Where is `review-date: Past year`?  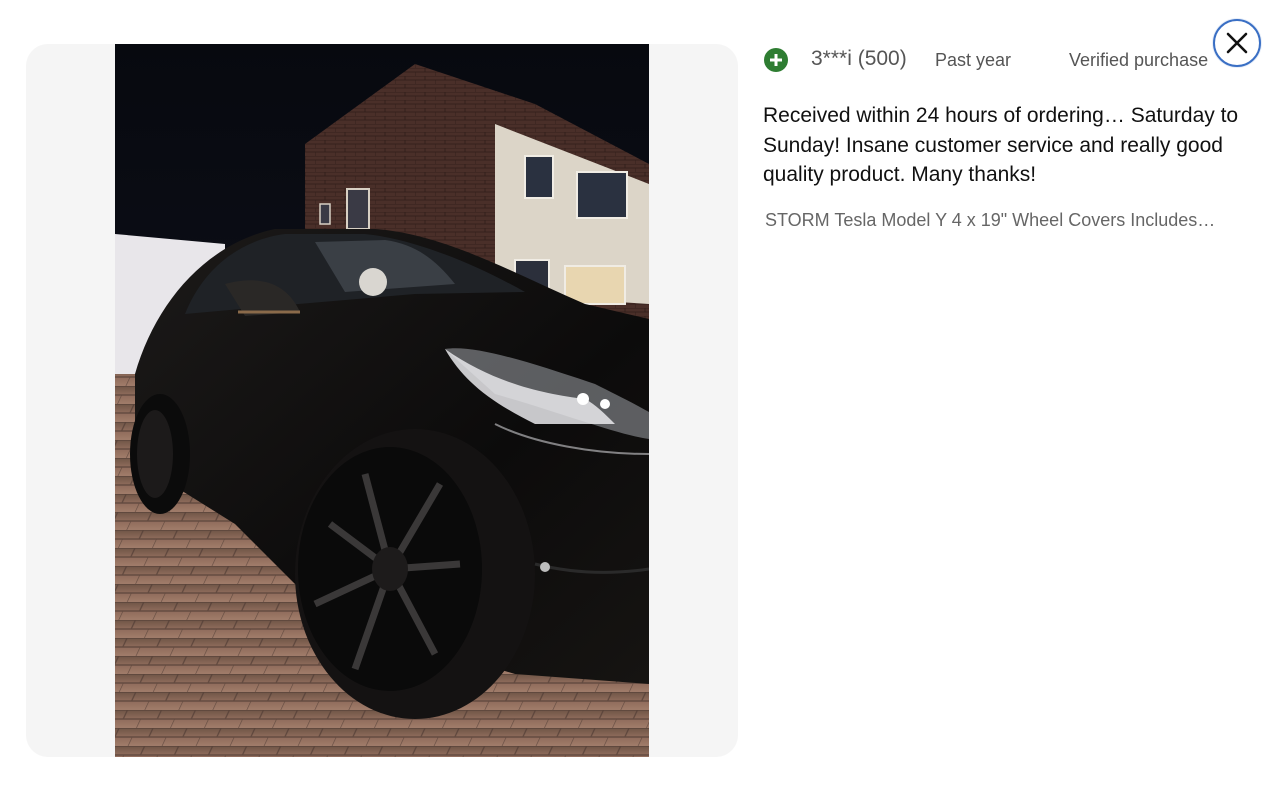 review-date: Past year is located at coordinates (973, 60).